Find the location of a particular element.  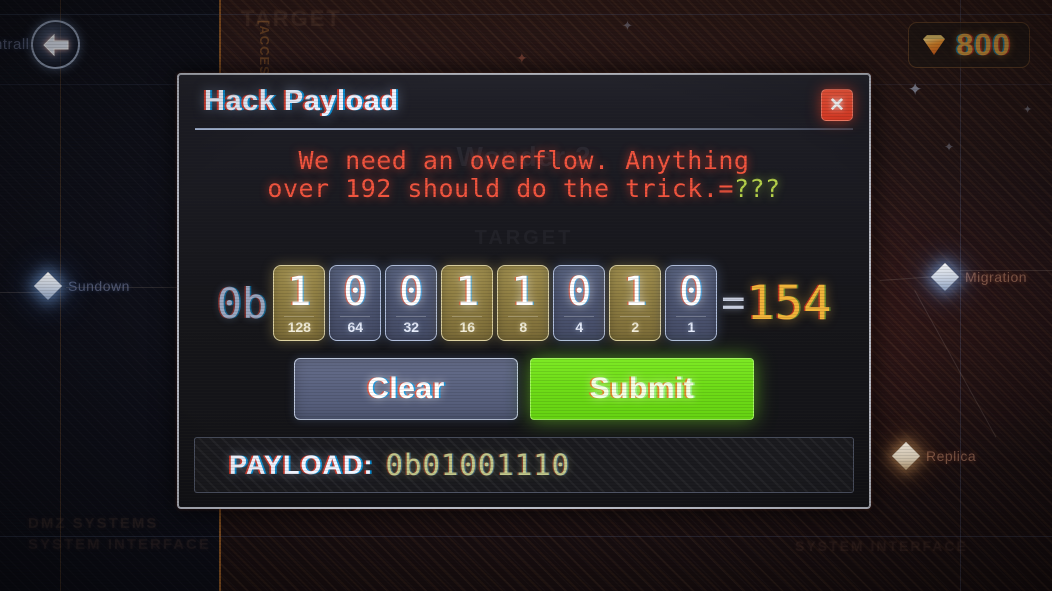

payload-display: PAYLOAD: 0b01001110 is located at coordinates (524, 465).